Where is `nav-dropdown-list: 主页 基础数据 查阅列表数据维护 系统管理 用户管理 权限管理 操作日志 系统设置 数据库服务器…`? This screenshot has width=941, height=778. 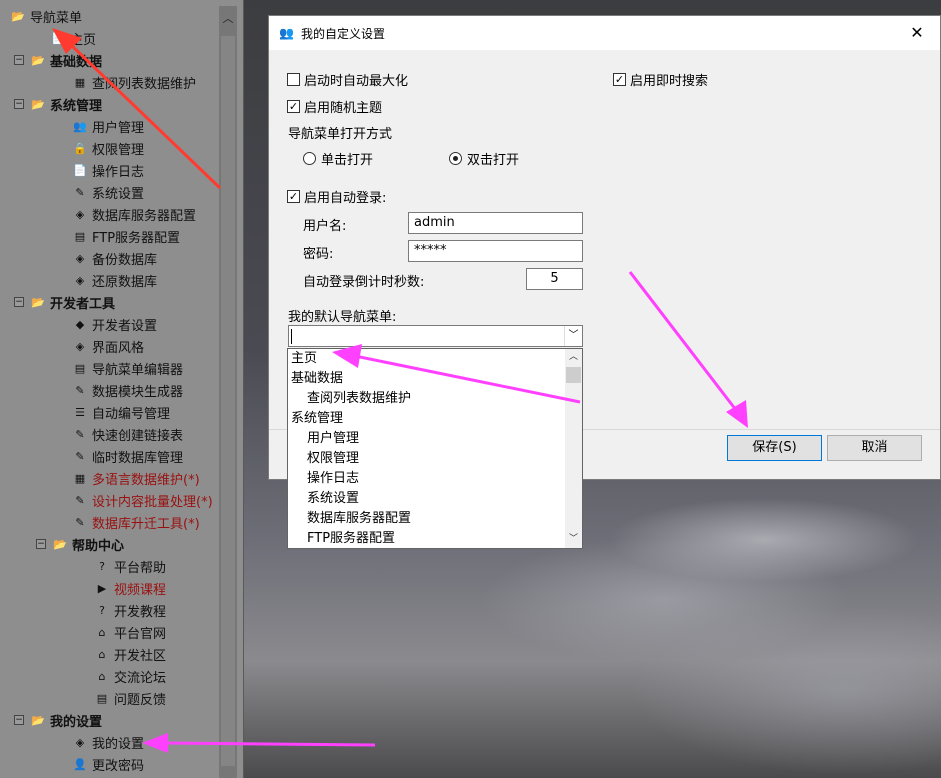
nav-dropdown-list: 主页 基础数据 查阅列表数据维护 系统管理 用户管理 权限管理 操作日志 系统设置 数据库服务器… is located at coordinates (435, 448).